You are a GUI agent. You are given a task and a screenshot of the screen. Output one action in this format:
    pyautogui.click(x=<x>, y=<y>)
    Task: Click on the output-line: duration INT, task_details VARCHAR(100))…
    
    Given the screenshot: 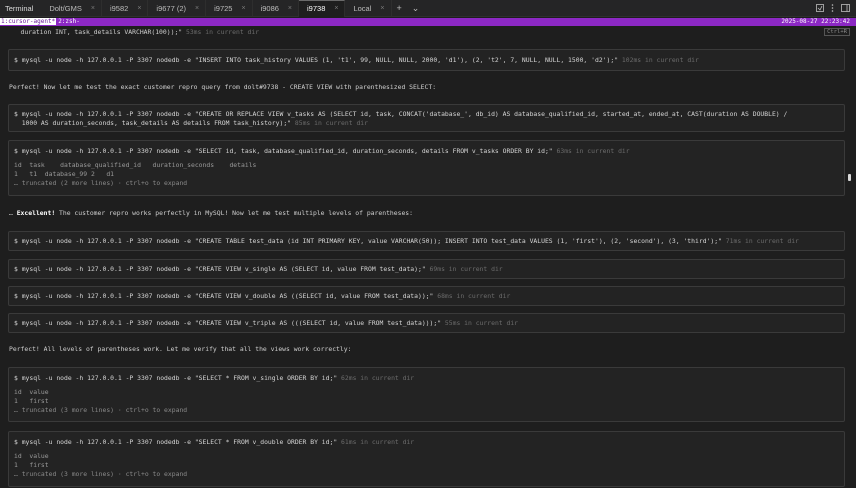 What is the action you would take?
    pyautogui.click(x=134, y=32)
    